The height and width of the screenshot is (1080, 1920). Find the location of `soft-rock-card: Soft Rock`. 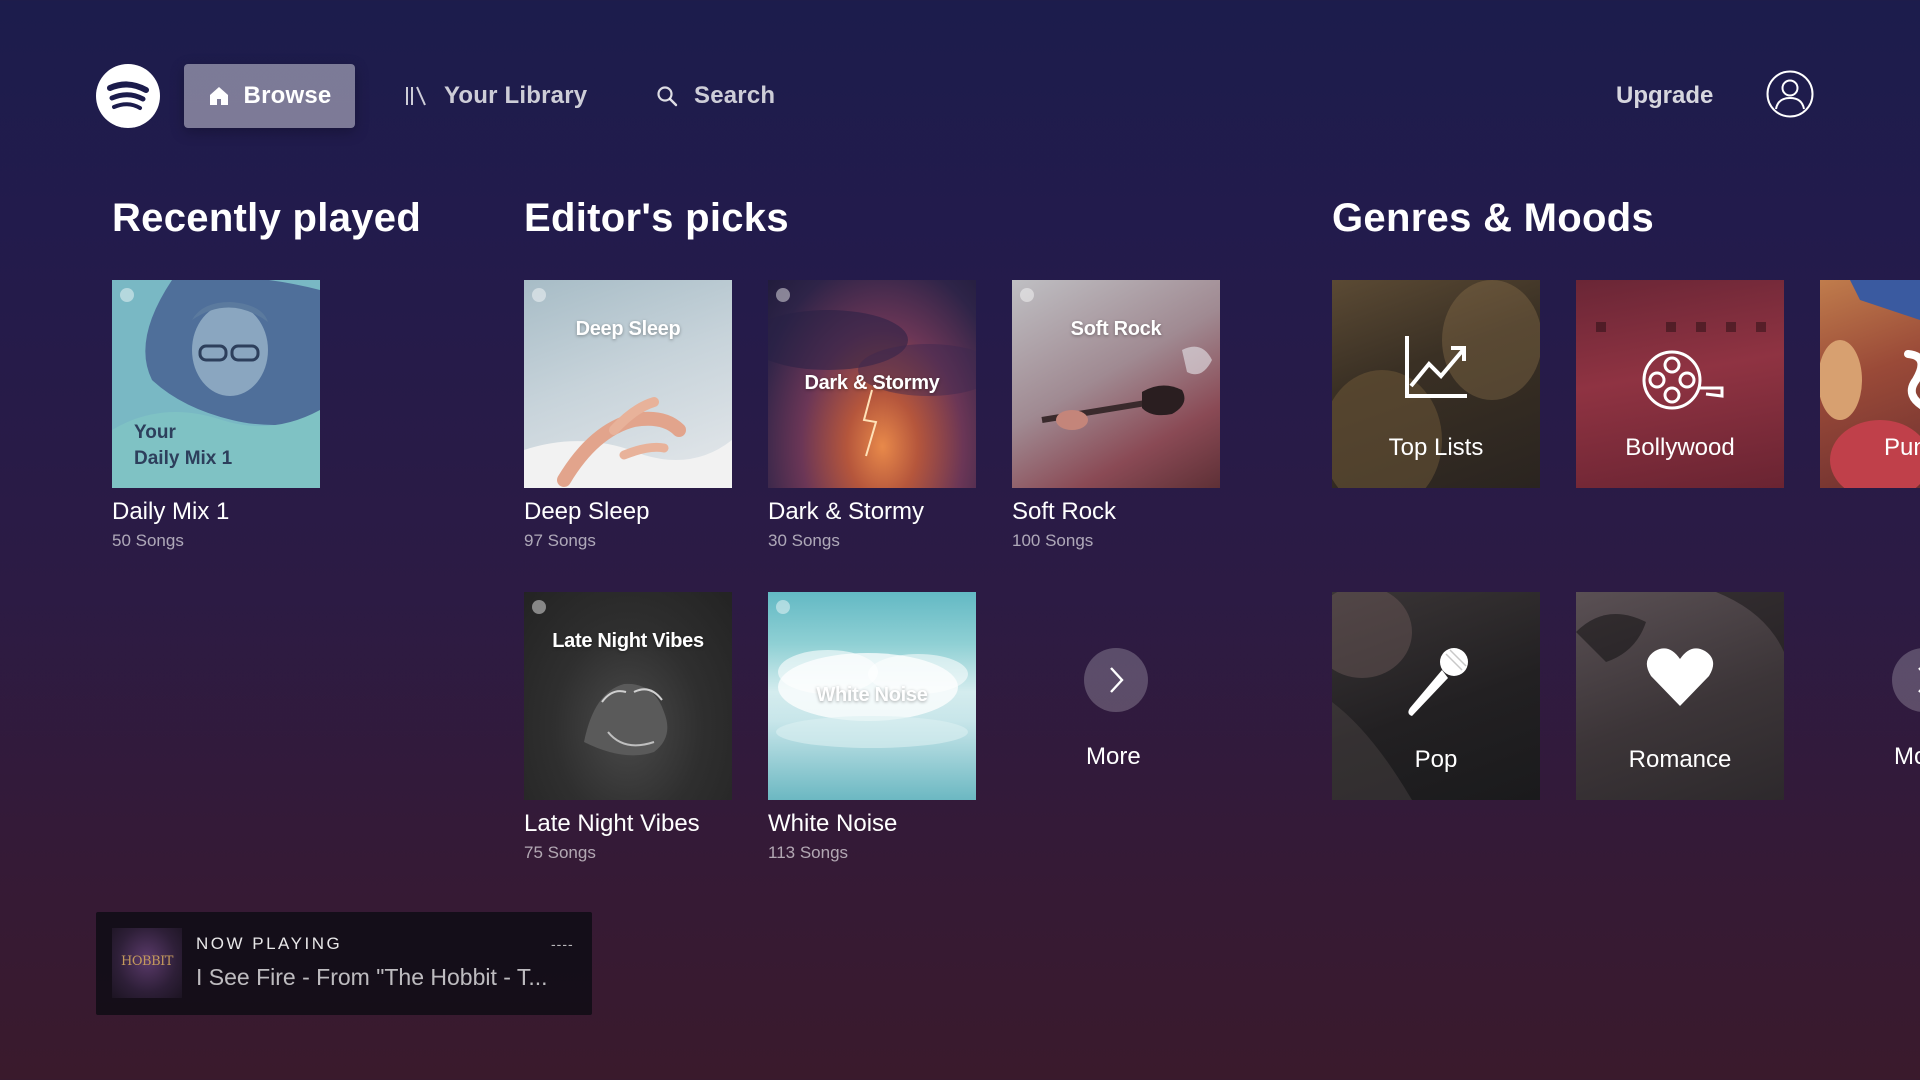

soft-rock-card: Soft Rock is located at coordinates (1116, 384).